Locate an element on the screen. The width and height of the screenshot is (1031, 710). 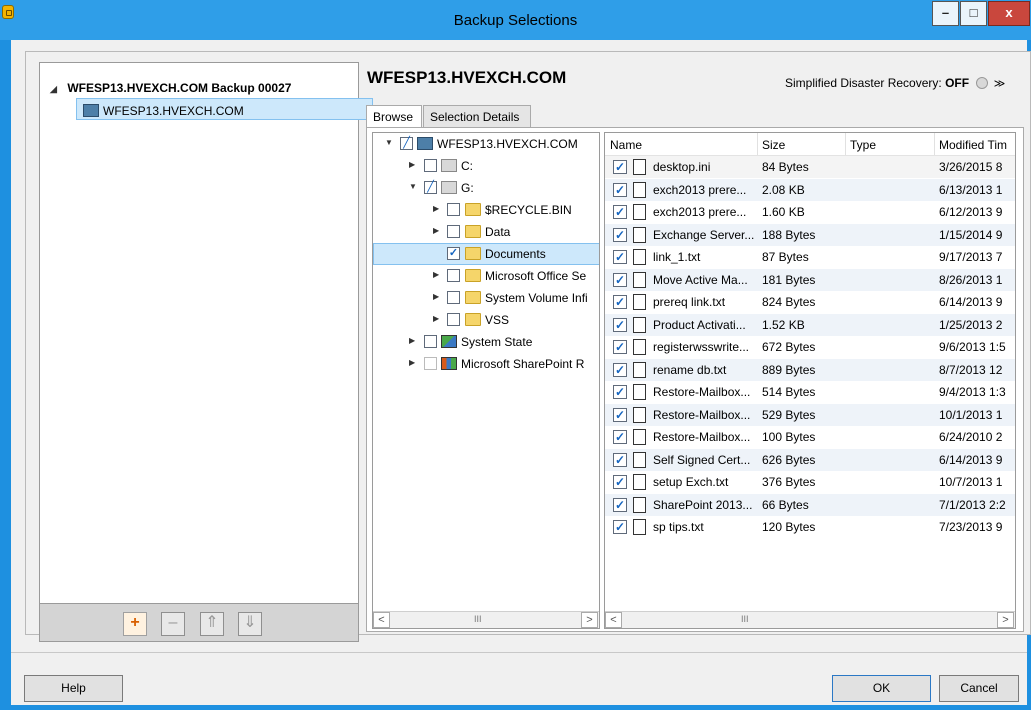
tree-node-folder: ▶ Microsoft Office Se is located at coordinates (486, 276).